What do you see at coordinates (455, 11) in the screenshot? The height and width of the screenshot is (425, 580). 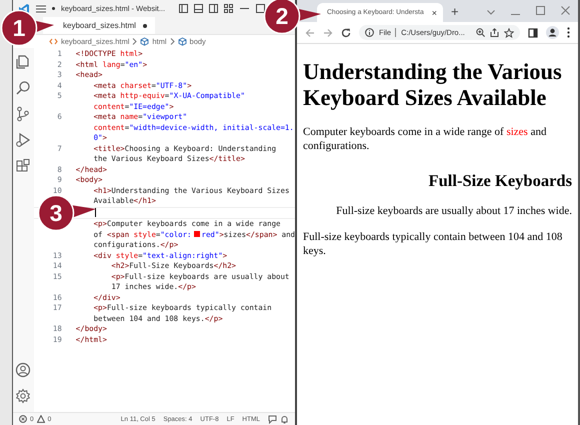 I see `new-tab-button: +` at bounding box center [455, 11].